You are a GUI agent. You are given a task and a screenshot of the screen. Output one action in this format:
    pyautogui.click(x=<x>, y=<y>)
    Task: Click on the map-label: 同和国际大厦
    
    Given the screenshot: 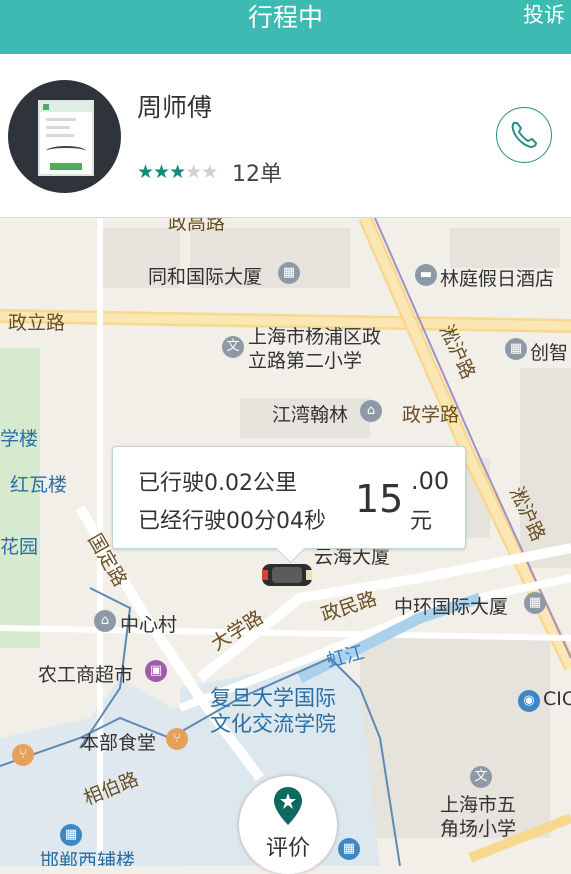 What is the action you would take?
    pyautogui.click(x=205, y=277)
    